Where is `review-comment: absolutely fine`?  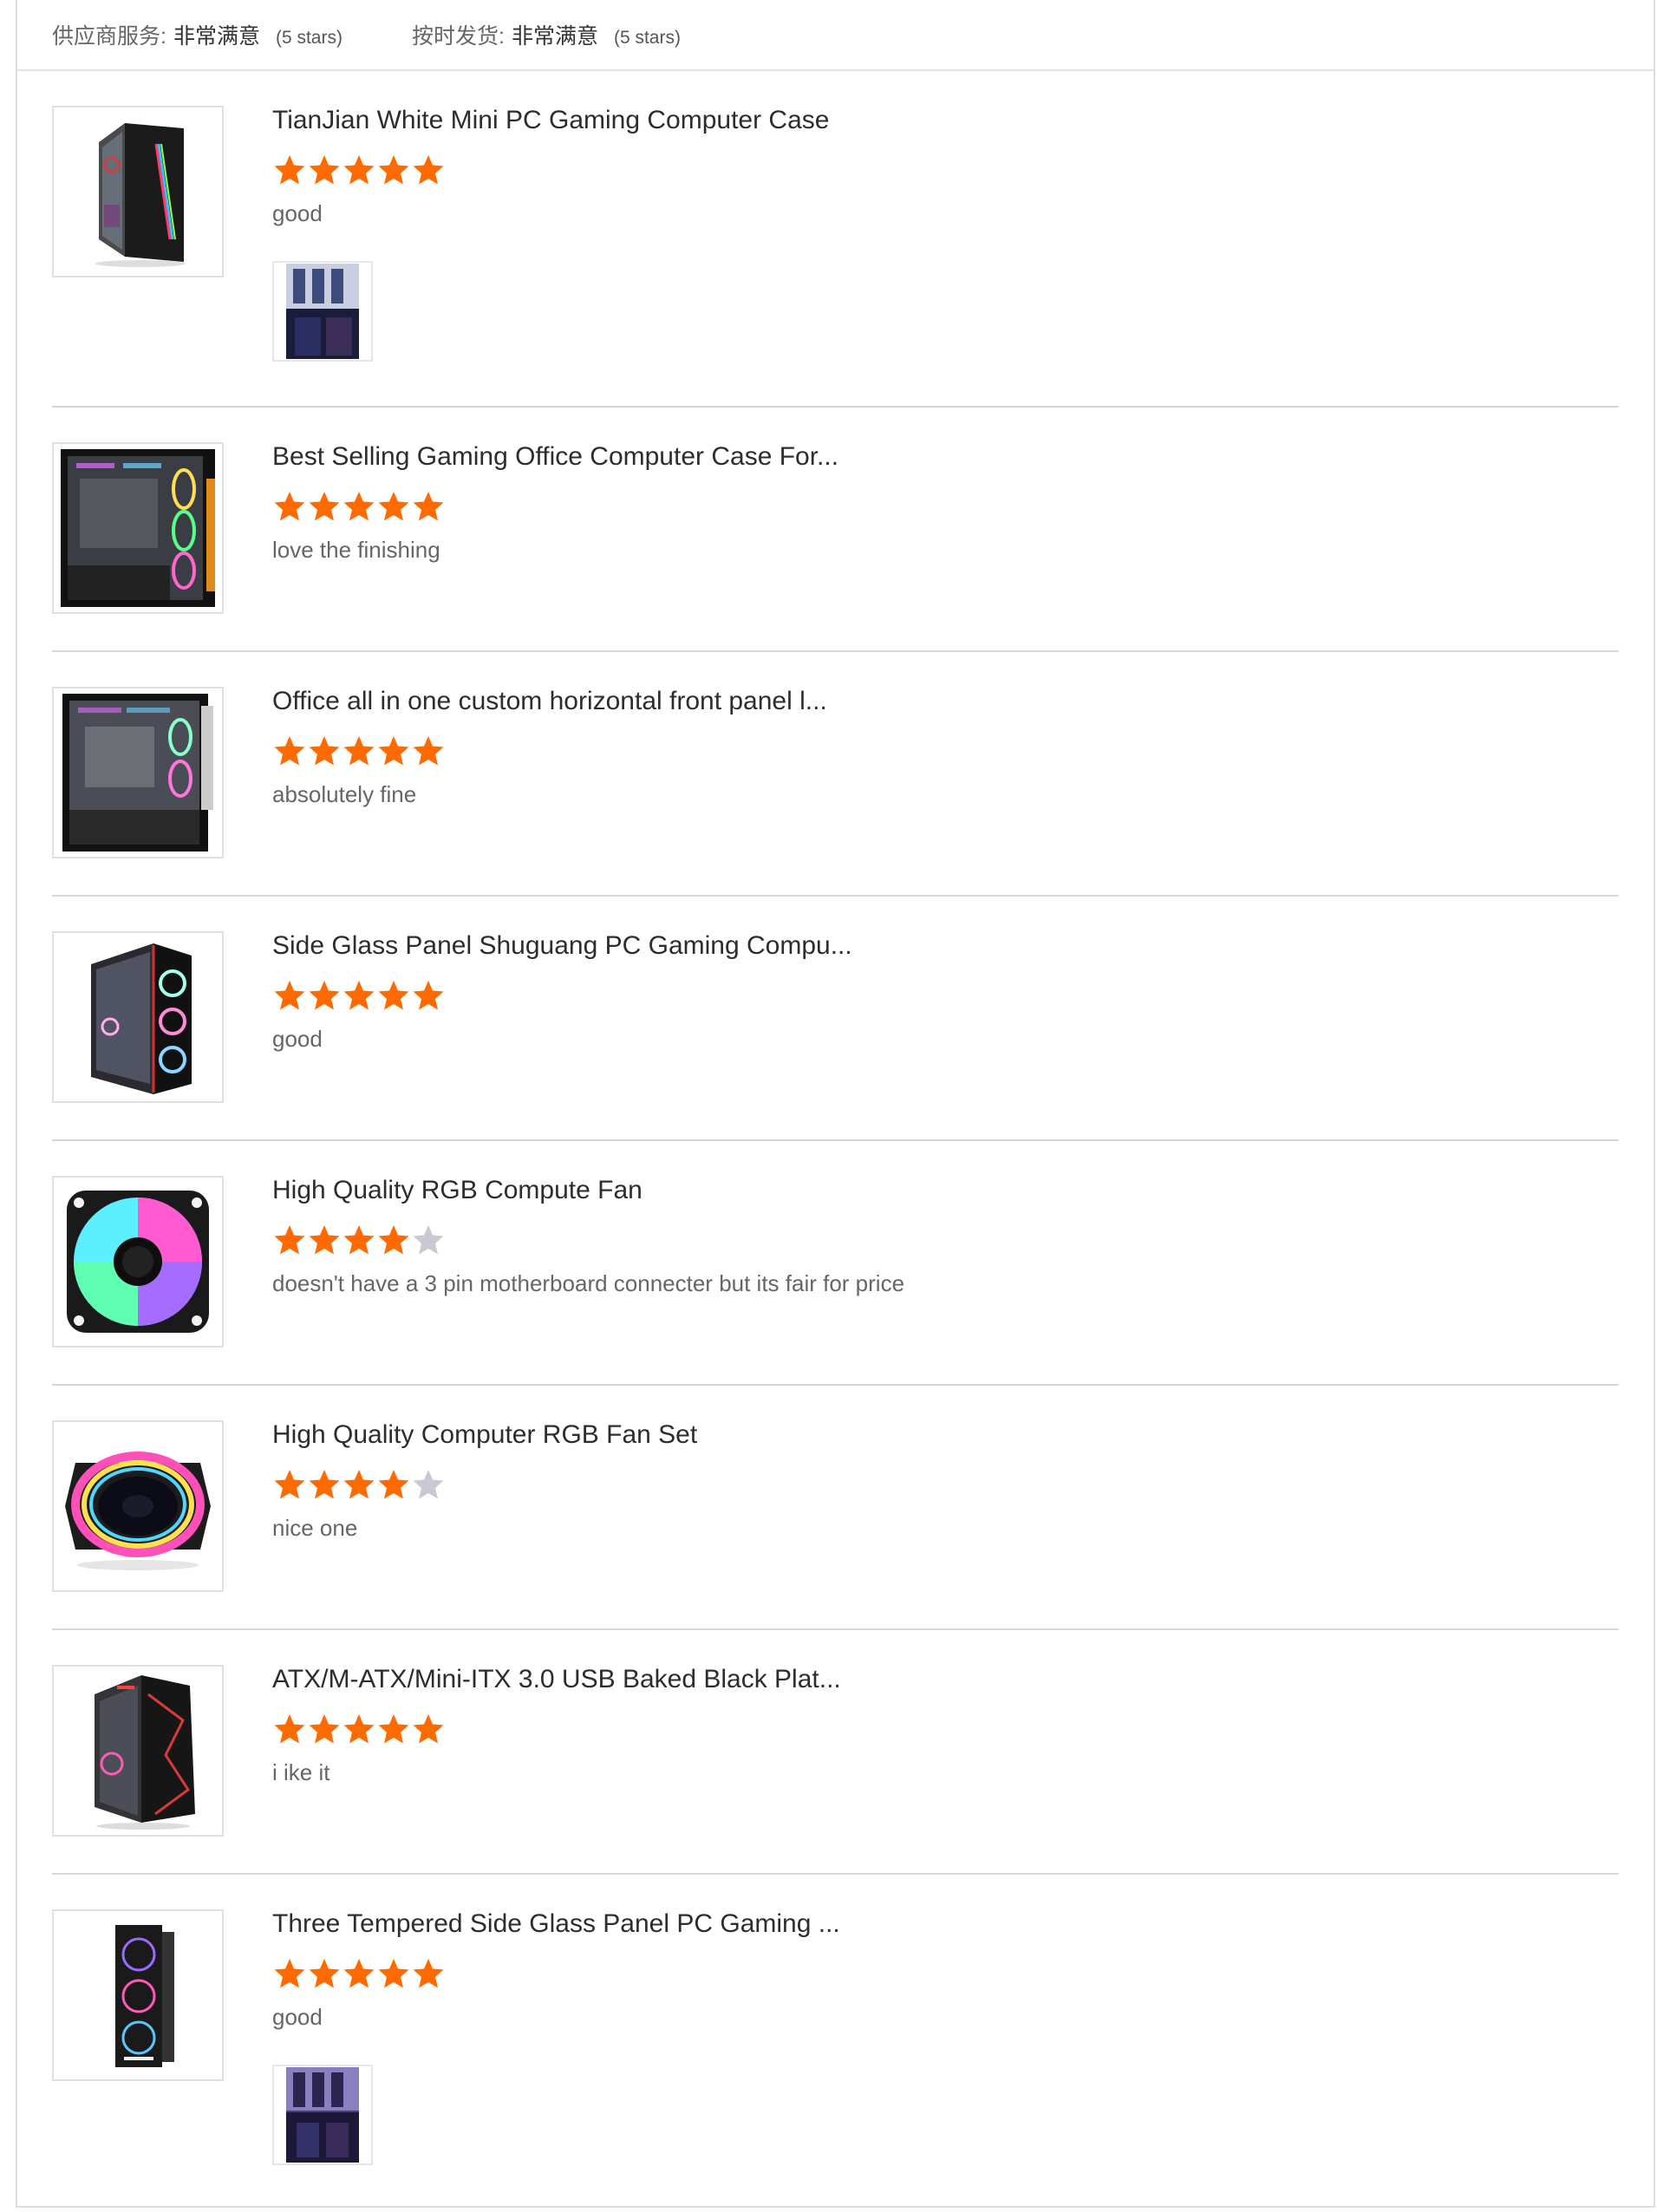
review-comment: absolutely fine is located at coordinates (344, 794).